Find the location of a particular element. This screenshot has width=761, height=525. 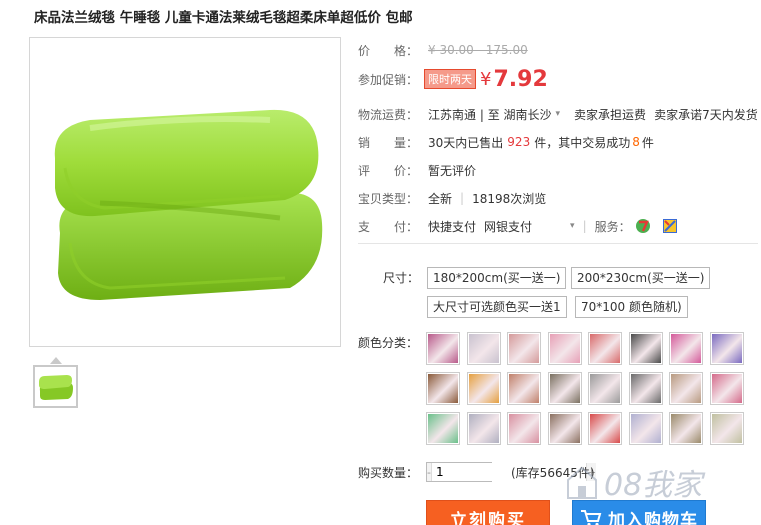

shipping-route: 江苏南通 | 至 湖南长沙 is located at coordinates (490, 114).